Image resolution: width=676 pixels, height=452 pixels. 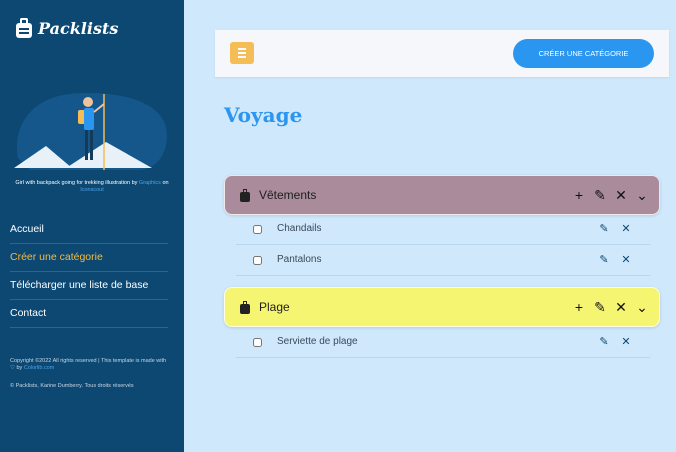 I want to click on list-item: Chandails ✎ ✕, so click(x=443, y=230).